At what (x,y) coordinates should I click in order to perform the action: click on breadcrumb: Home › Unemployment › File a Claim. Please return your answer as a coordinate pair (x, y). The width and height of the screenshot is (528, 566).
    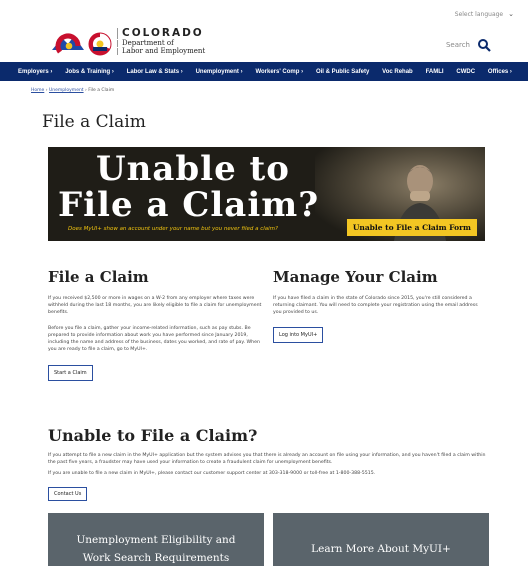
    Looking at the image, I should click on (279, 92).